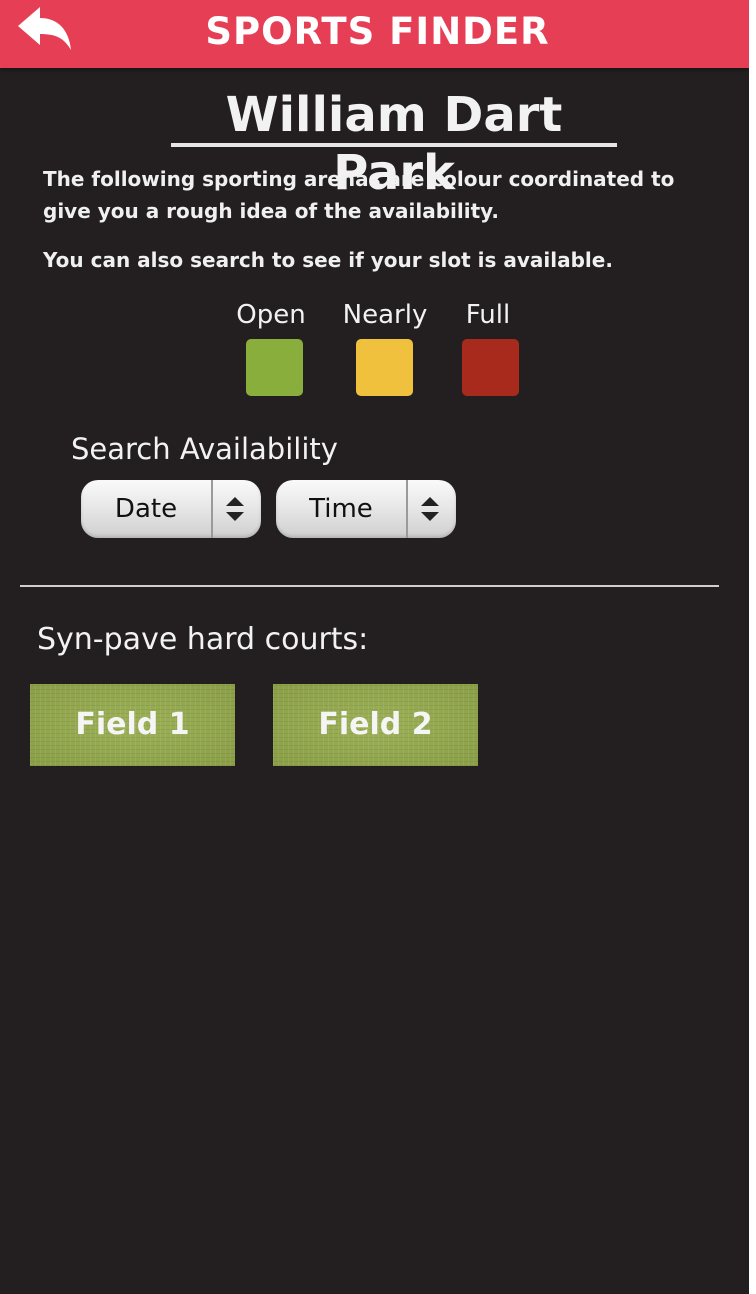 This screenshot has height=1294, width=756. Describe the element at coordinates (752, 647) in the screenshot. I see `right-edge-border` at that location.